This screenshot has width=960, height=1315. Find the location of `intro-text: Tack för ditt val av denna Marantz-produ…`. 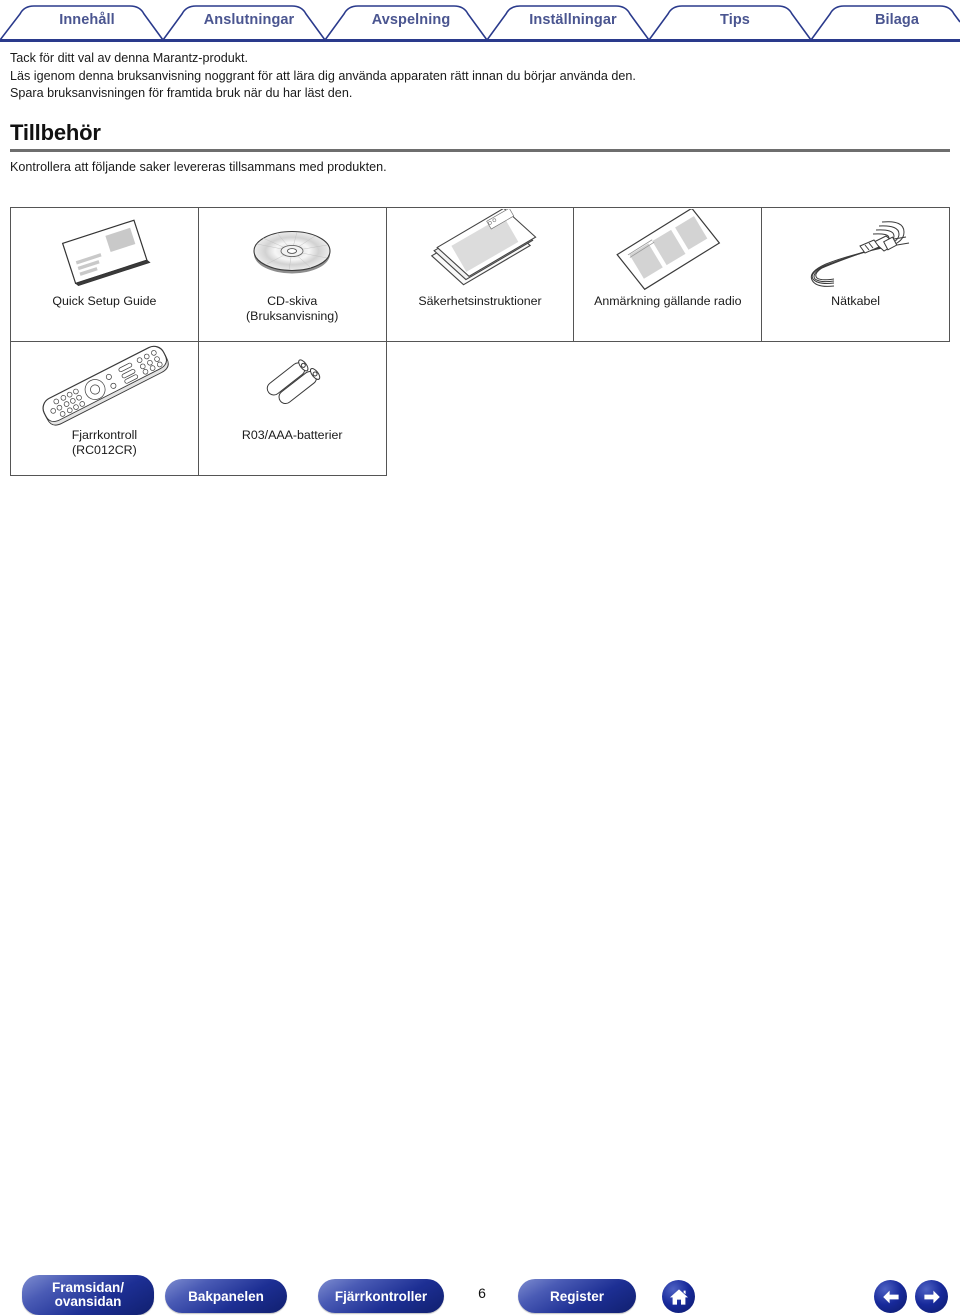

intro-text: Tack för ditt val av denna Marantz-produ… is located at coordinates (480, 76).